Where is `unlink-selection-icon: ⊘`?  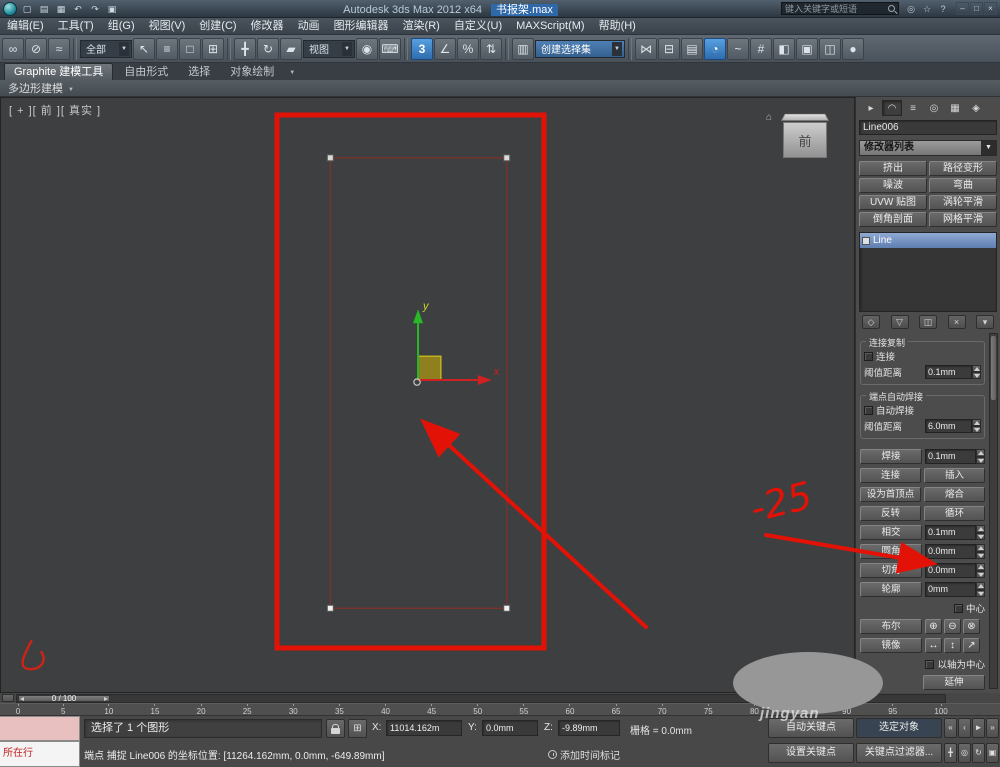
unlink-selection-icon: ⊘ is located at coordinates (36, 48).